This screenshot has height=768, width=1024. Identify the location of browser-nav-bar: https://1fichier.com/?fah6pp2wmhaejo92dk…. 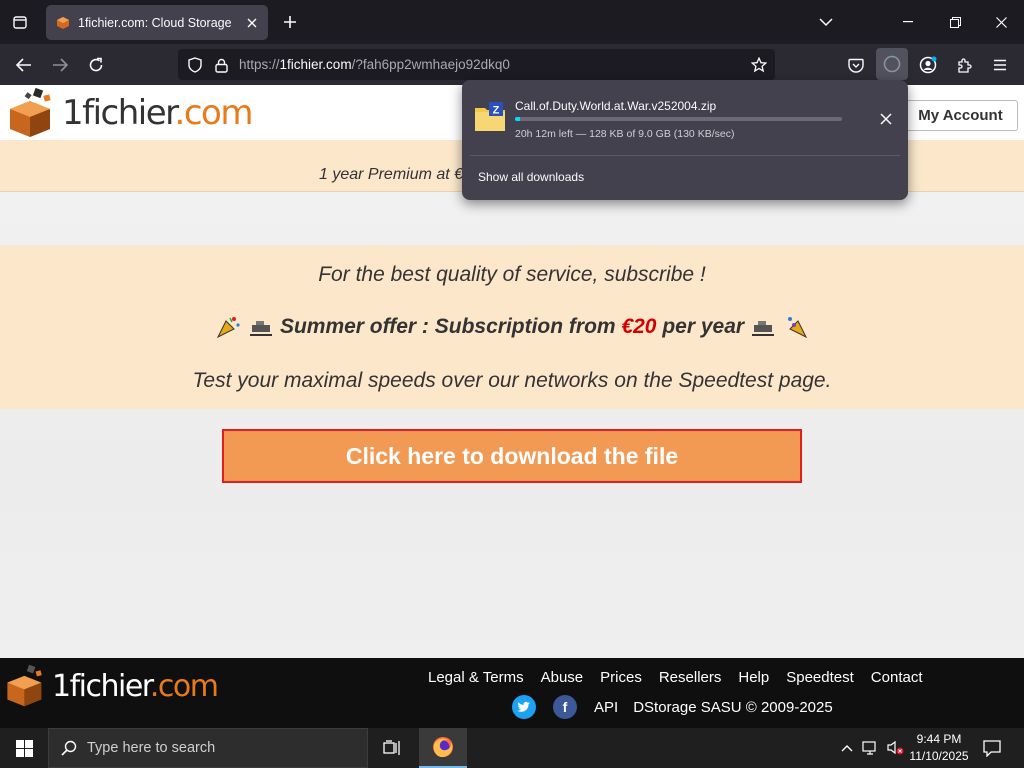
(512, 64).